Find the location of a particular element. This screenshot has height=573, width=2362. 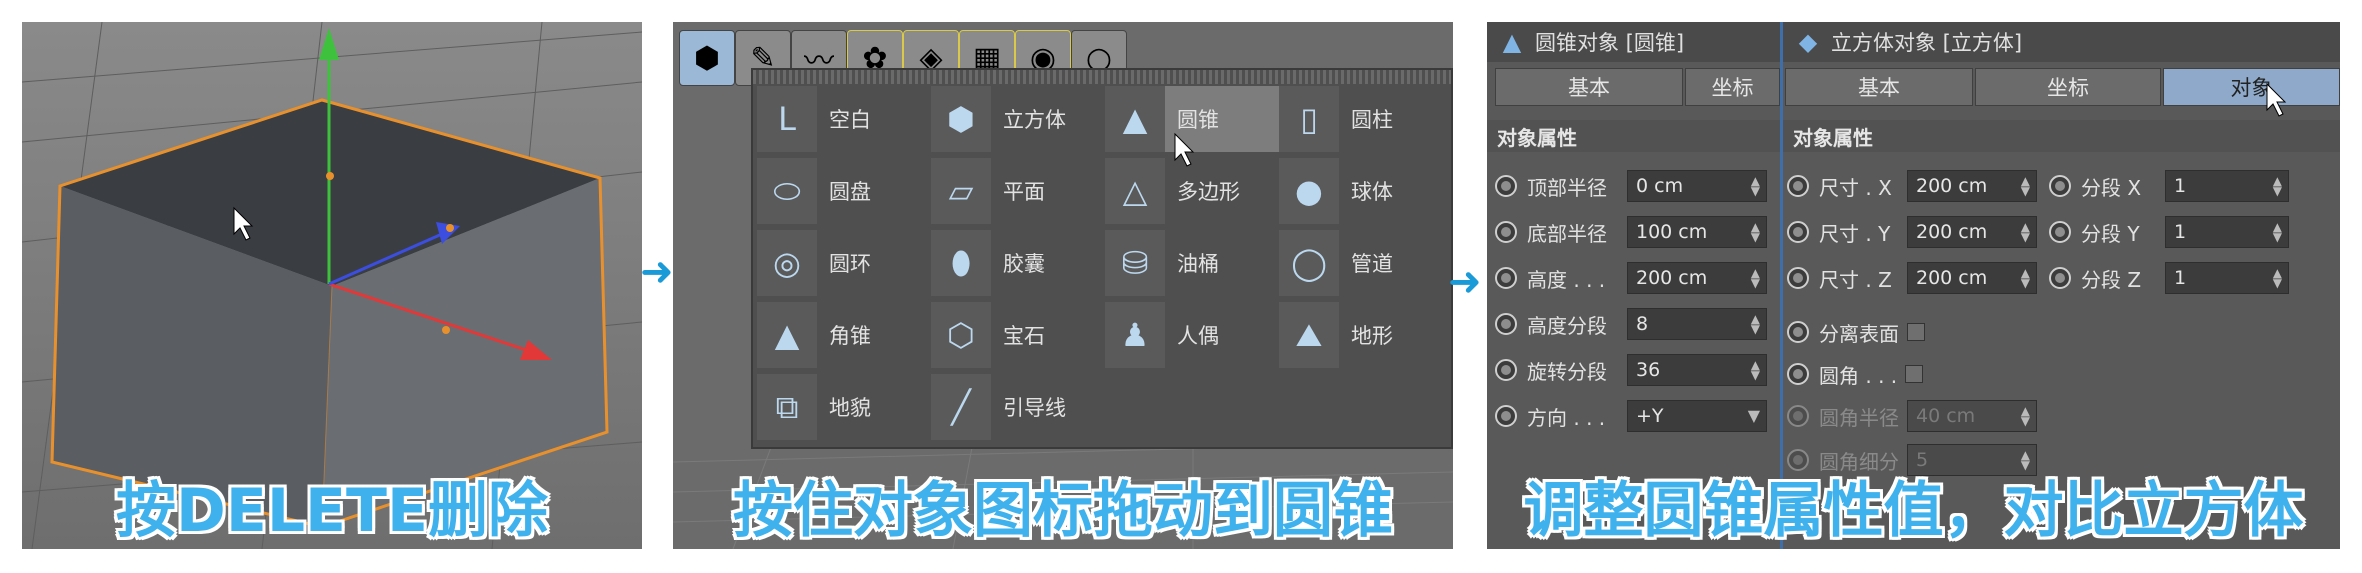

cone-field-5-label: 方向 . . . is located at coordinates (1566, 417).